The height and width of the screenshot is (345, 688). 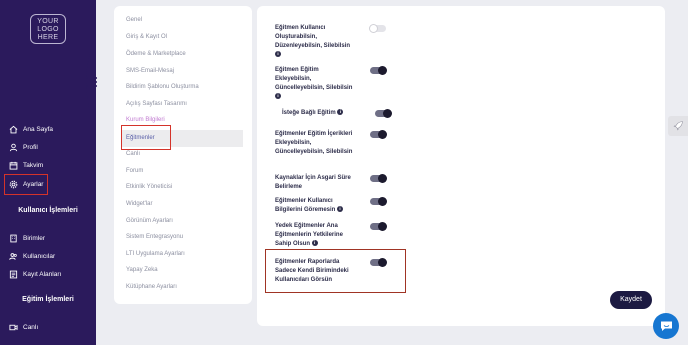 I want to click on chat-support-button, so click(x=666, y=326).